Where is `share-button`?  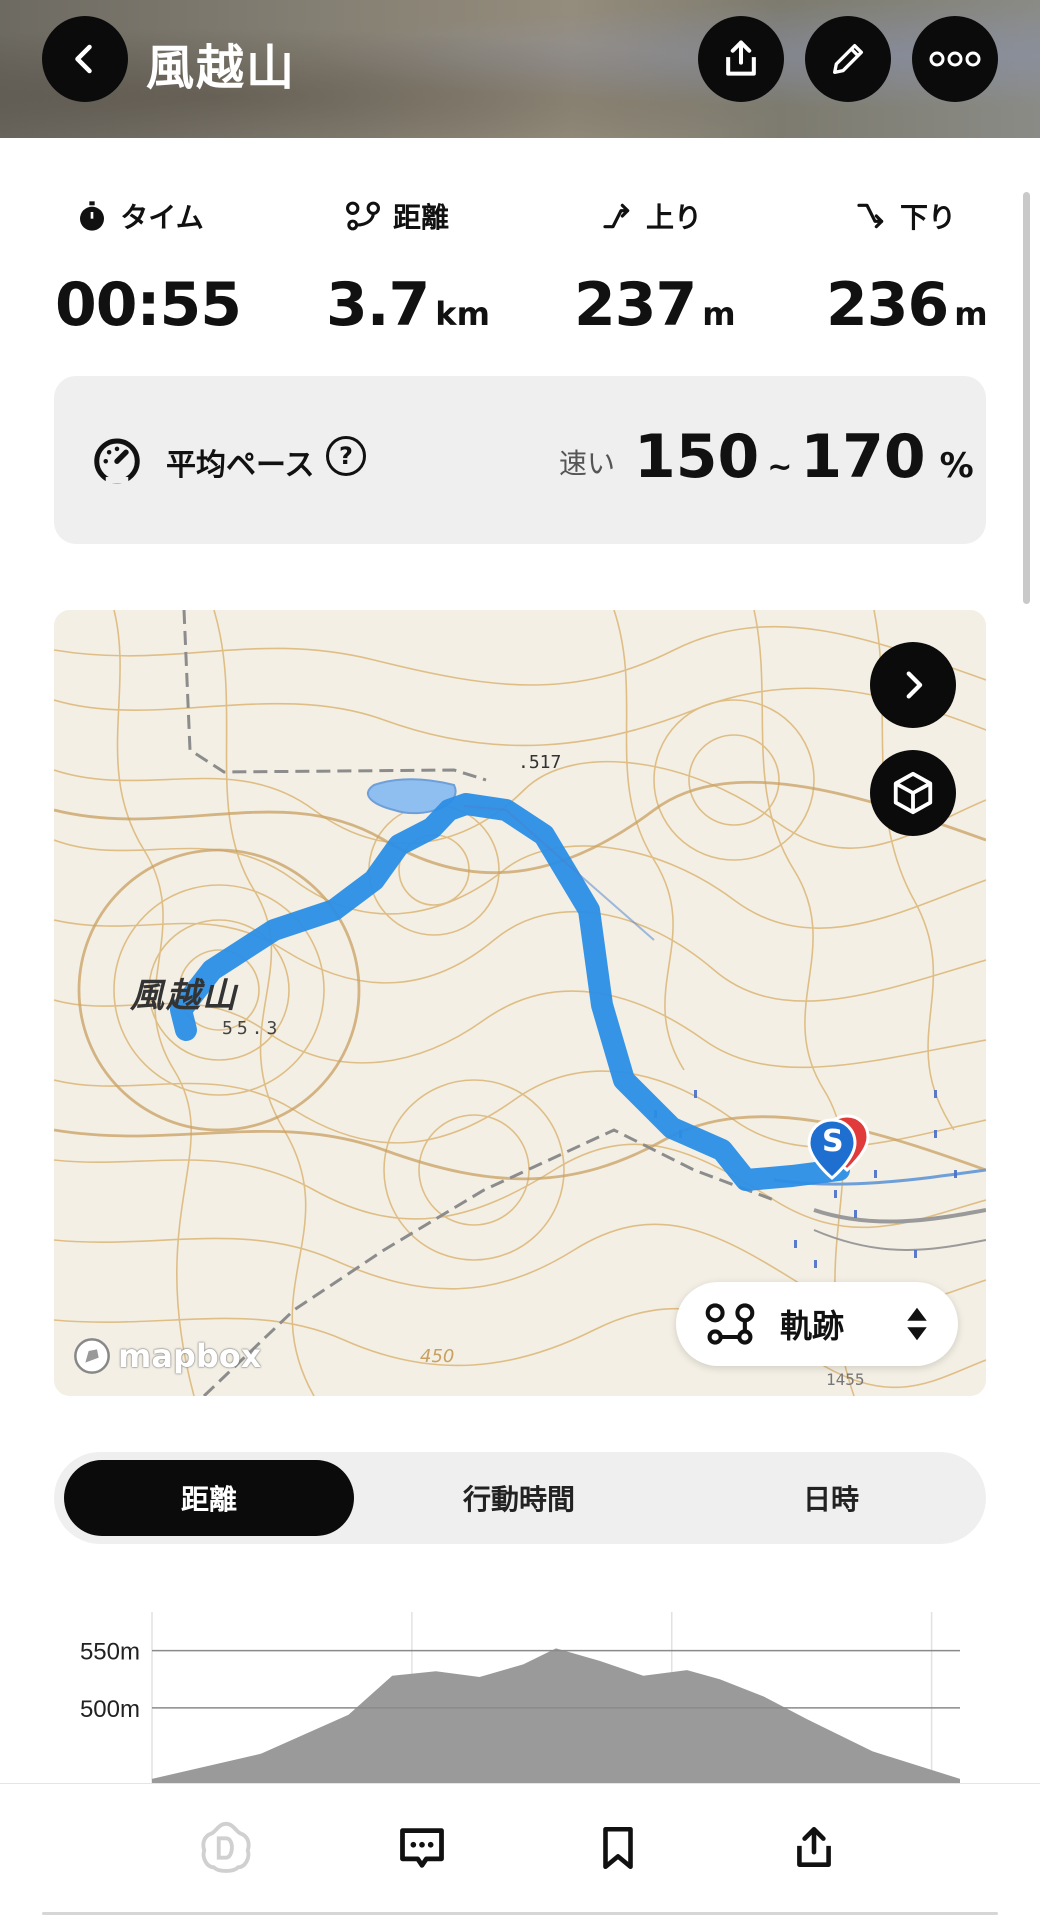 share-button is located at coordinates (741, 59).